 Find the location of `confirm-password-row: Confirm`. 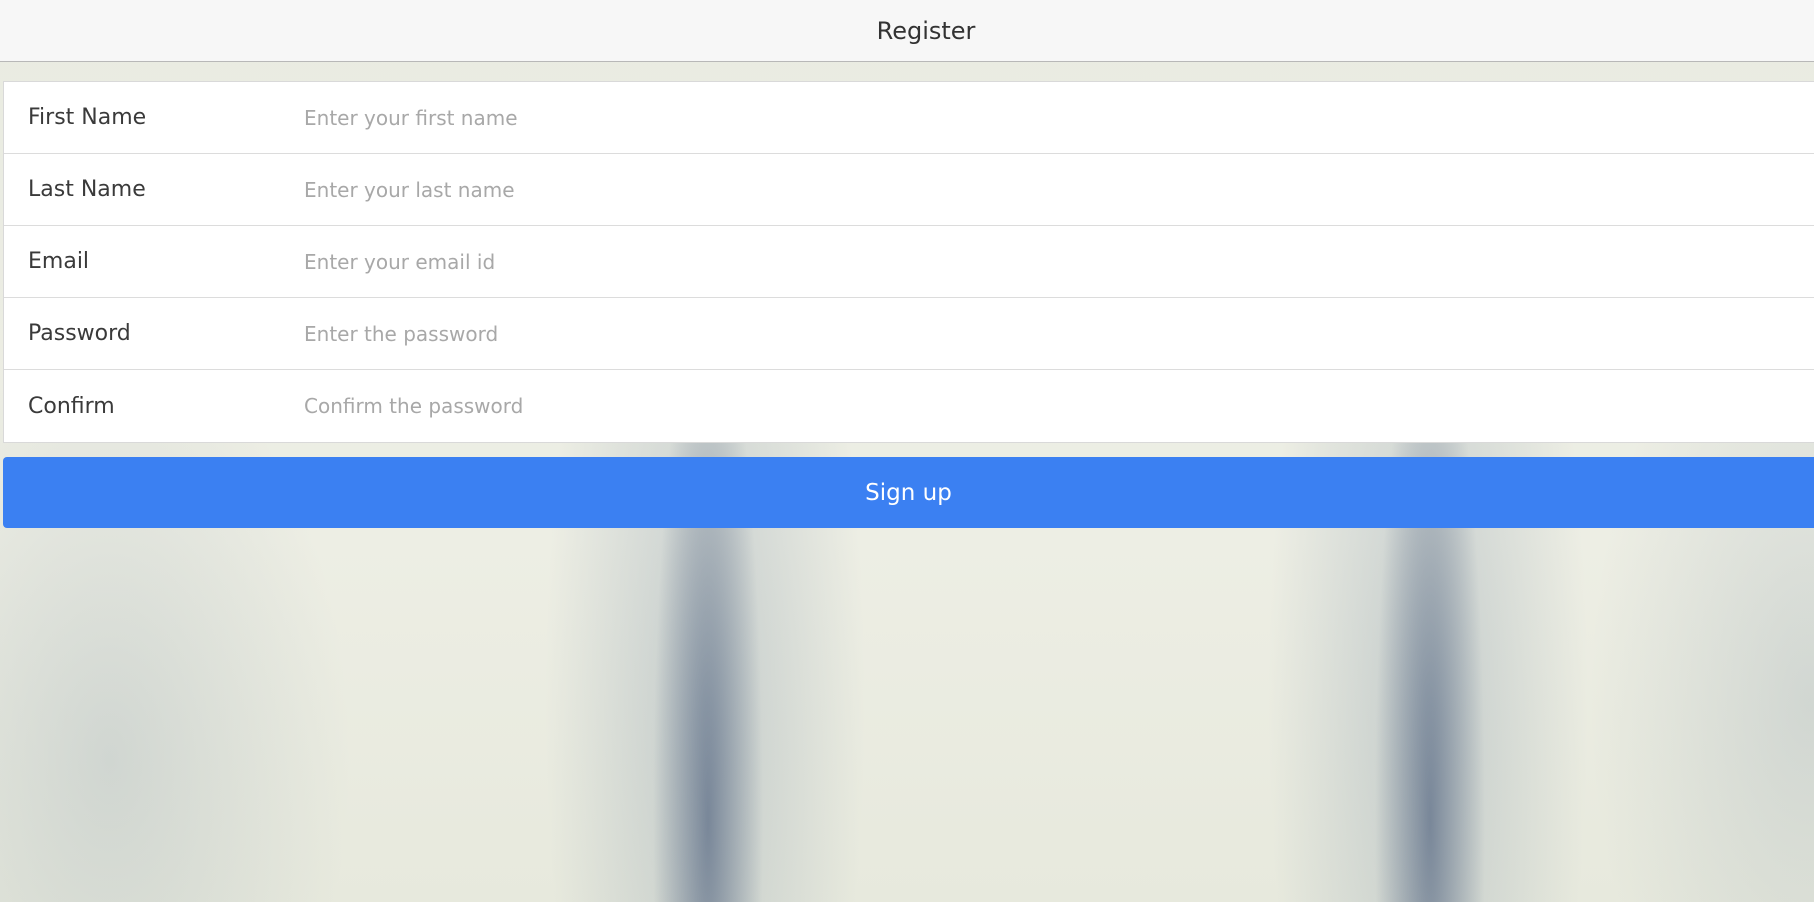

confirm-password-row: Confirm is located at coordinates (909, 406).